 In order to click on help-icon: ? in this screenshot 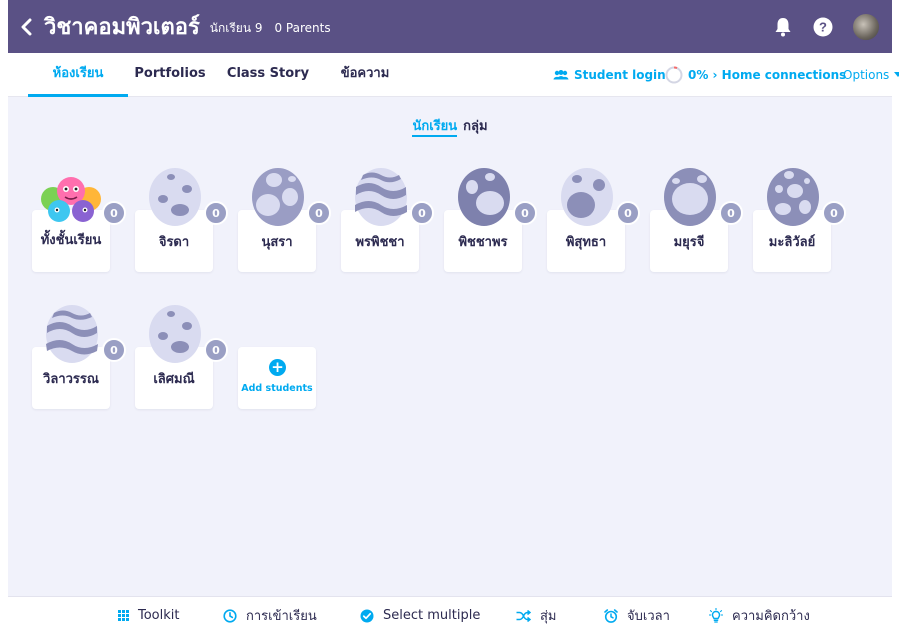, I will do `click(823, 26)`.